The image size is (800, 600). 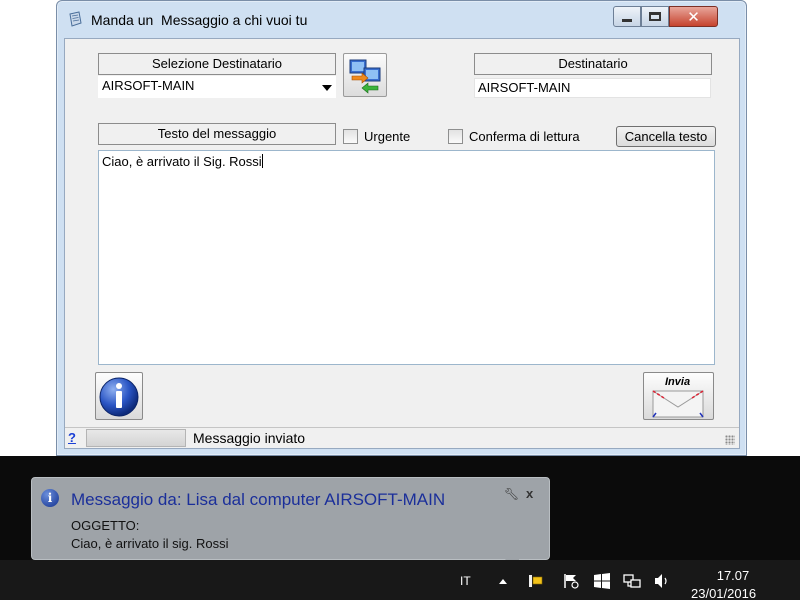 What do you see at coordinates (182, 161) in the screenshot?
I see `message-text: Ciao, è arrivato il Sig. Rossi` at bounding box center [182, 161].